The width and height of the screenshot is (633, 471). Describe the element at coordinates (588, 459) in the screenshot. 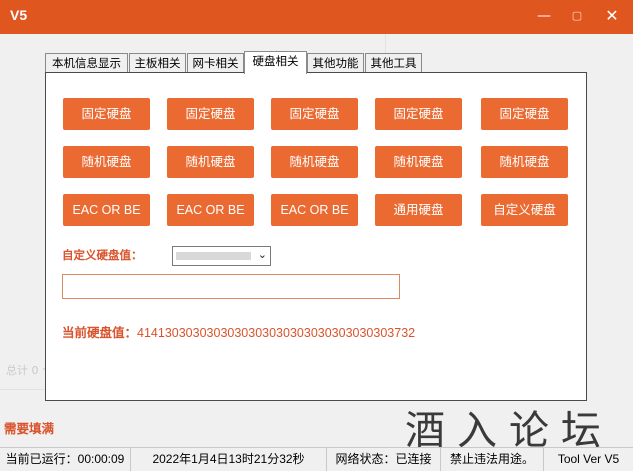

I see `status-version: Tool Ver V5` at that location.